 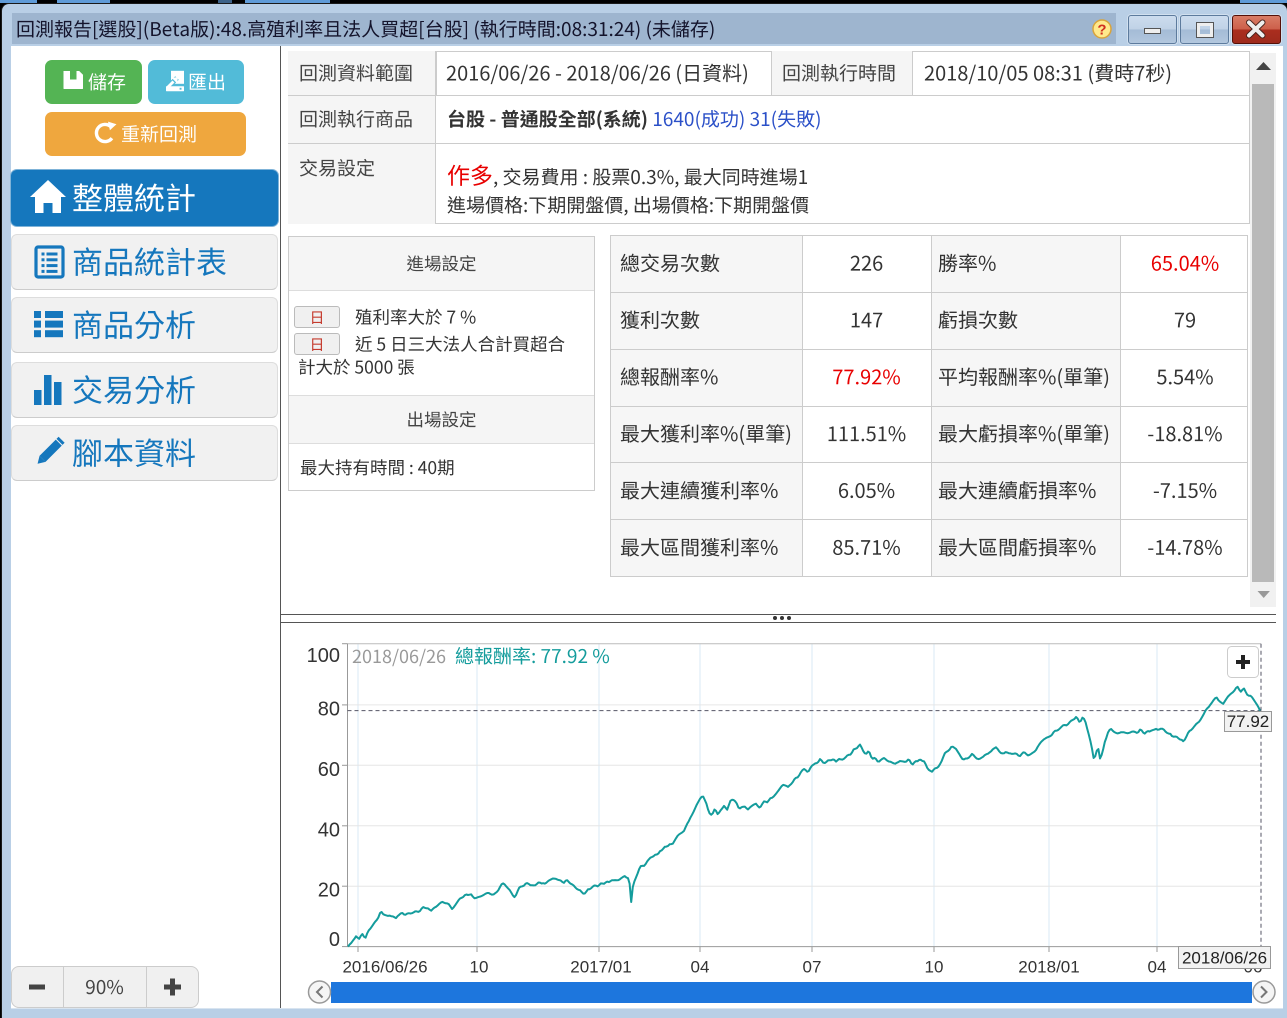 I want to click on svg-text: 0, so click(x=334, y=940).